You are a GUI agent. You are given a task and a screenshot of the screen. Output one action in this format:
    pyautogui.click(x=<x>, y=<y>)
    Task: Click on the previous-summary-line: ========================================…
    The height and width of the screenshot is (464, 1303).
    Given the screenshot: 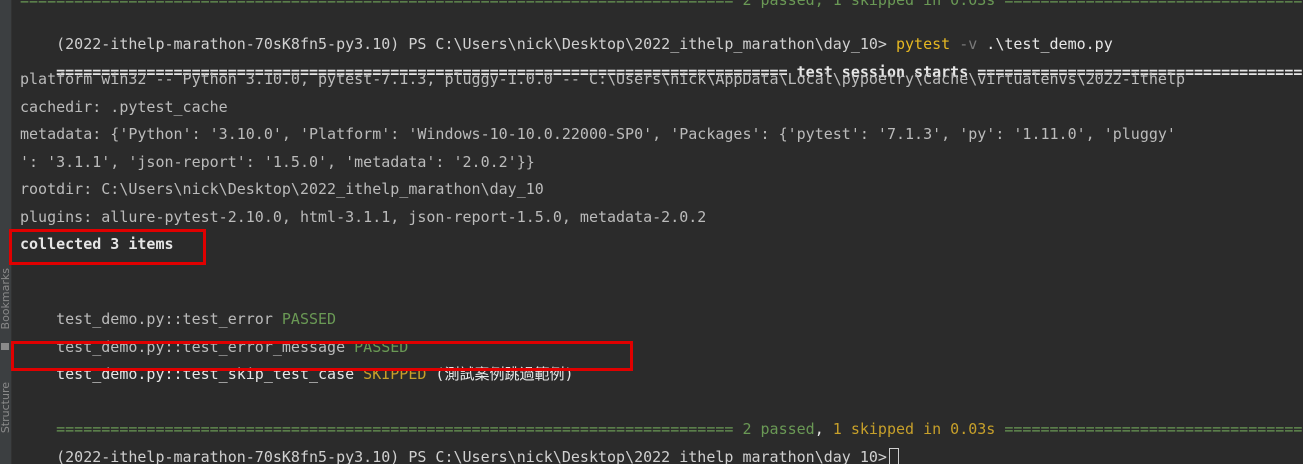 What is the action you would take?
    pyautogui.click(x=661, y=4)
    